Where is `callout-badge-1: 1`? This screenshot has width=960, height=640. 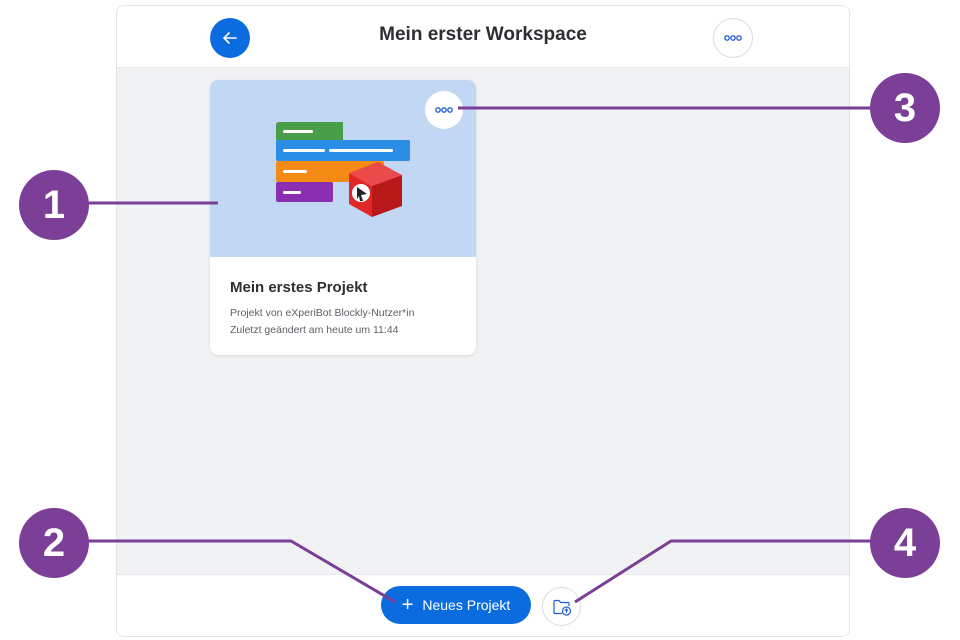 callout-badge-1: 1 is located at coordinates (54, 205).